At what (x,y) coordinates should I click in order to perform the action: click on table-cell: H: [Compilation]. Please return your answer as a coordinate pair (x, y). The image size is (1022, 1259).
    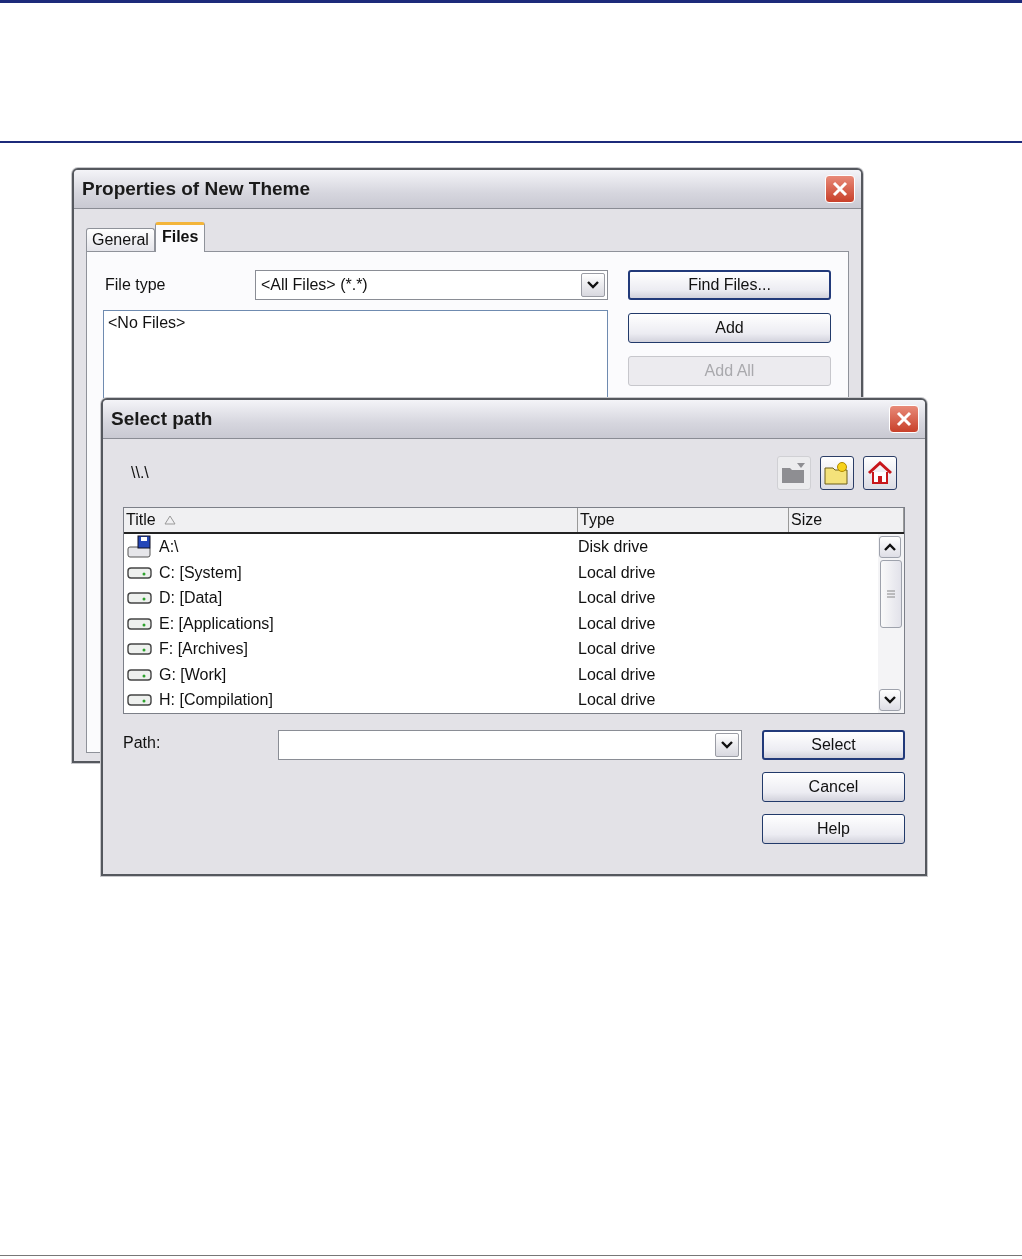
    Looking at the image, I should click on (216, 700).